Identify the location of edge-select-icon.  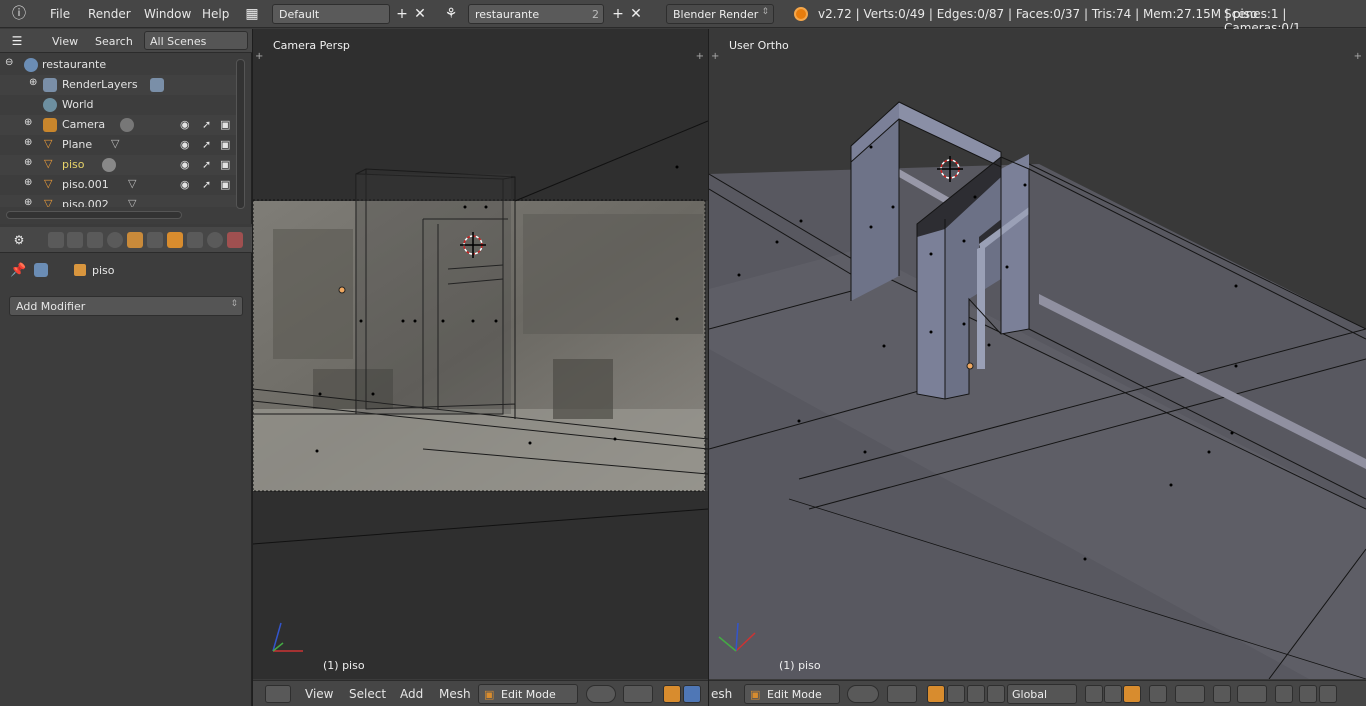
(1113, 694).